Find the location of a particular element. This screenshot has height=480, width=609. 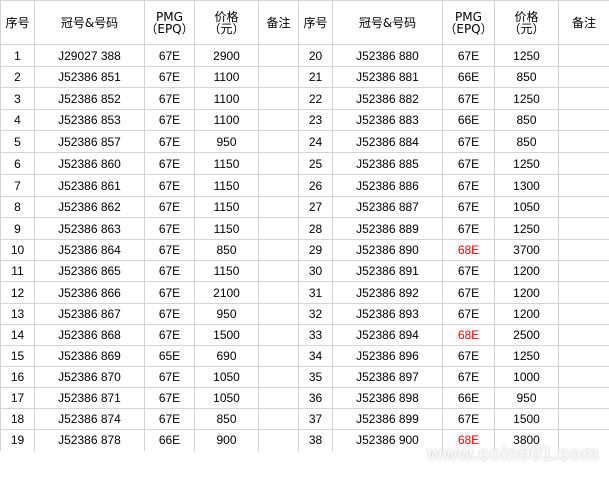

serial-number-left: J52386 868 is located at coordinates (89, 335).